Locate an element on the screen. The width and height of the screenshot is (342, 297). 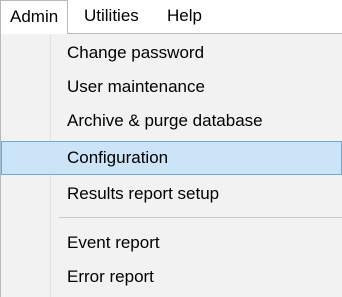
menu-separator is located at coordinates (200, 217).